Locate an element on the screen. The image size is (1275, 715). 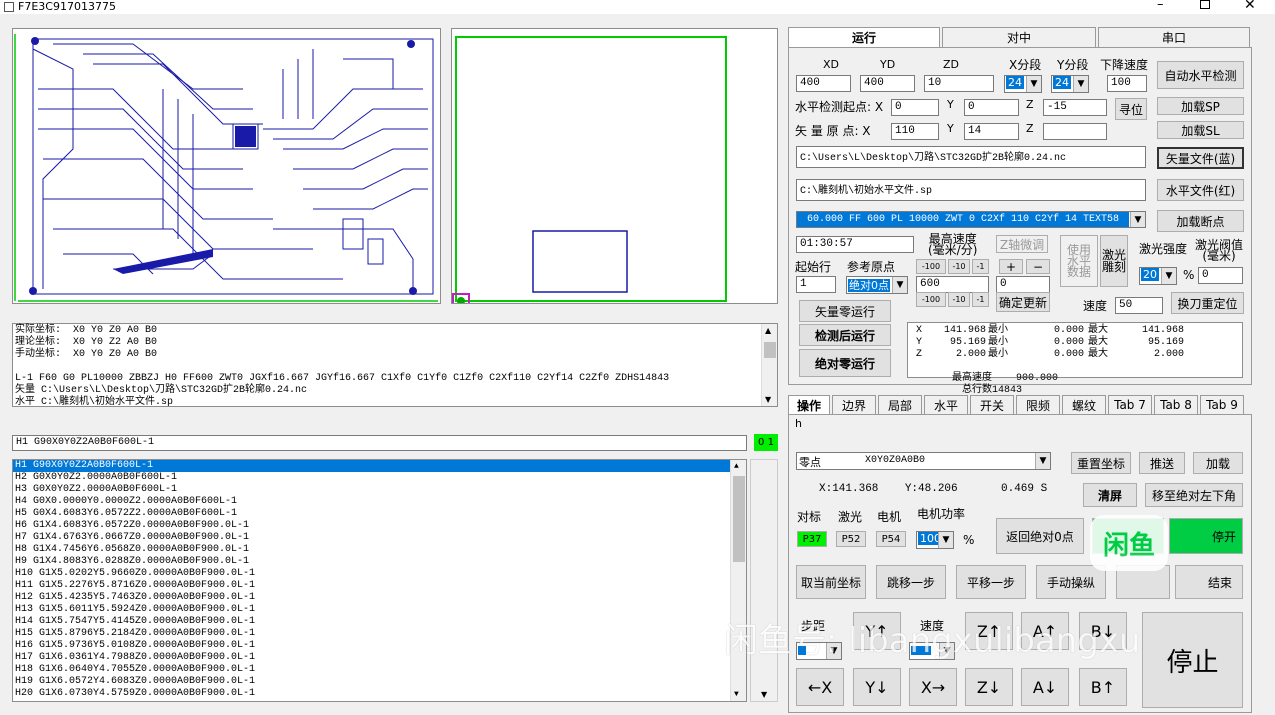
stop-button: 停止 is located at coordinates (1192, 660).